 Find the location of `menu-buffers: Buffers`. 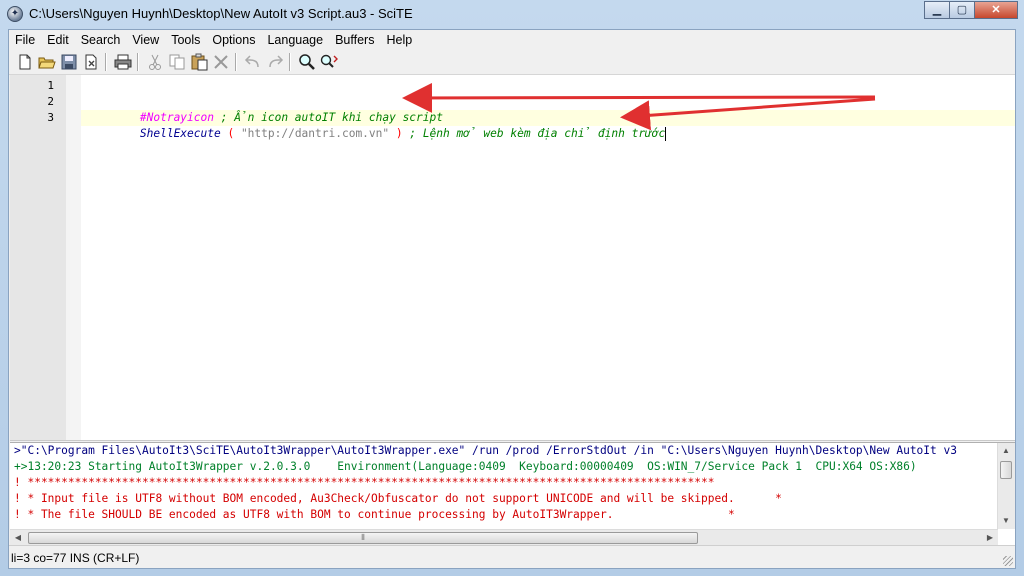

menu-buffers: Buffers is located at coordinates (354, 40).